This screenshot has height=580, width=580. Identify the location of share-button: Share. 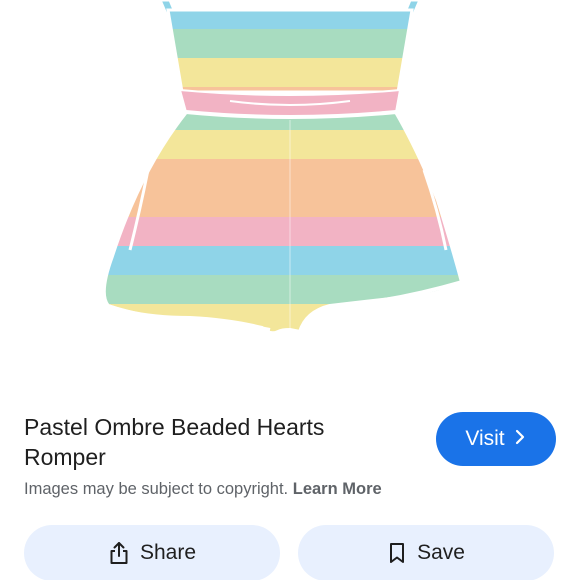
(152, 552).